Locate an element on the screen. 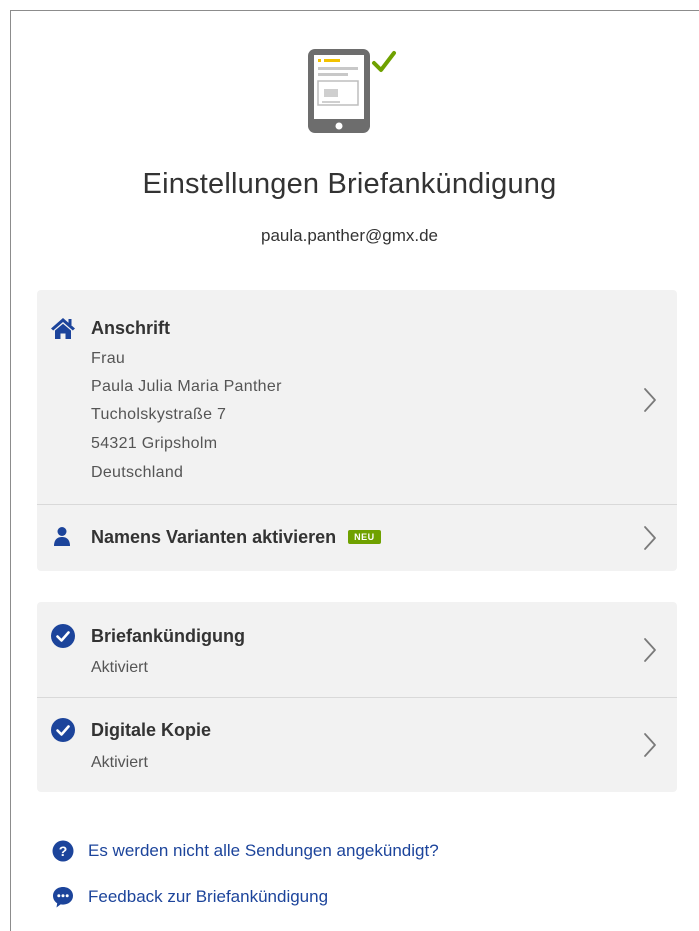 The width and height of the screenshot is (699, 931). address-line: Paula Julia Maria Panther is located at coordinates (186, 386).